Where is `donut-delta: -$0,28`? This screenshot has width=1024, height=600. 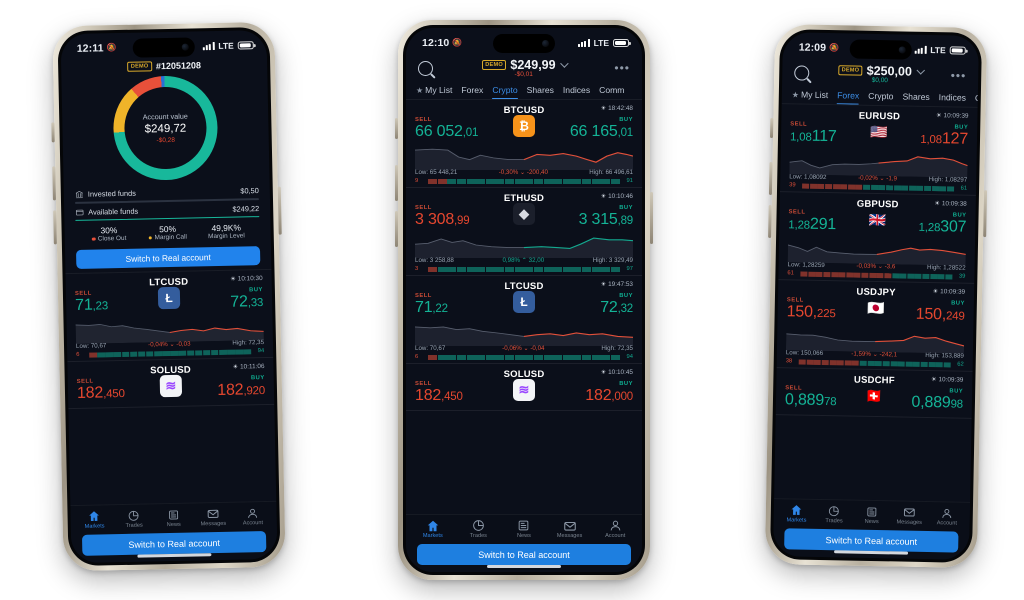 donut-delta: -$0,28 is located at coordinates (166, 140).